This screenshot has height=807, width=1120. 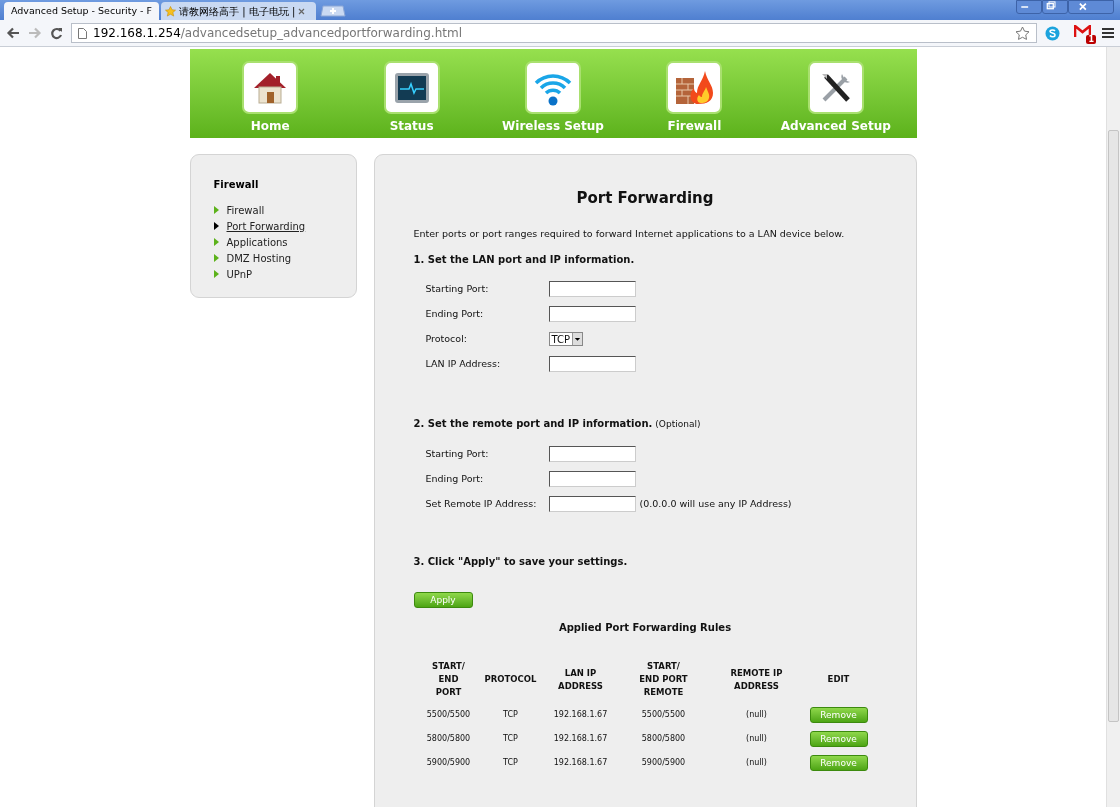 I want to click on table-title: Applied Port Forwarding Rules, so click(x=645, y=628).